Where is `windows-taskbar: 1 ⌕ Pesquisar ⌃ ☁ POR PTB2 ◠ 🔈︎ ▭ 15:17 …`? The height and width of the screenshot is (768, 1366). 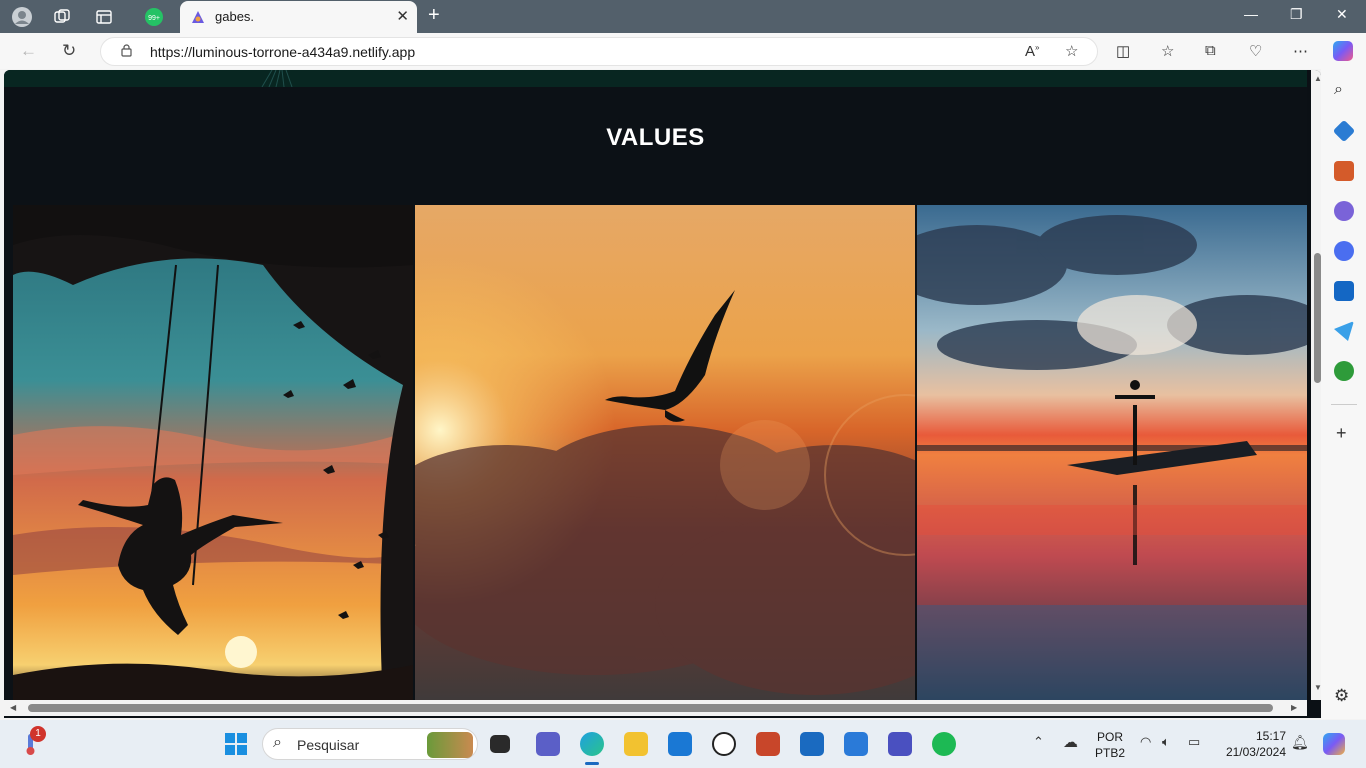 windows-taskbar: 1 ⌕ Pesquisar ⌃ ☁ POR PTB2 ◠ 🔈︎ ▭ 15:17 … is located at coordinates (683, 744).